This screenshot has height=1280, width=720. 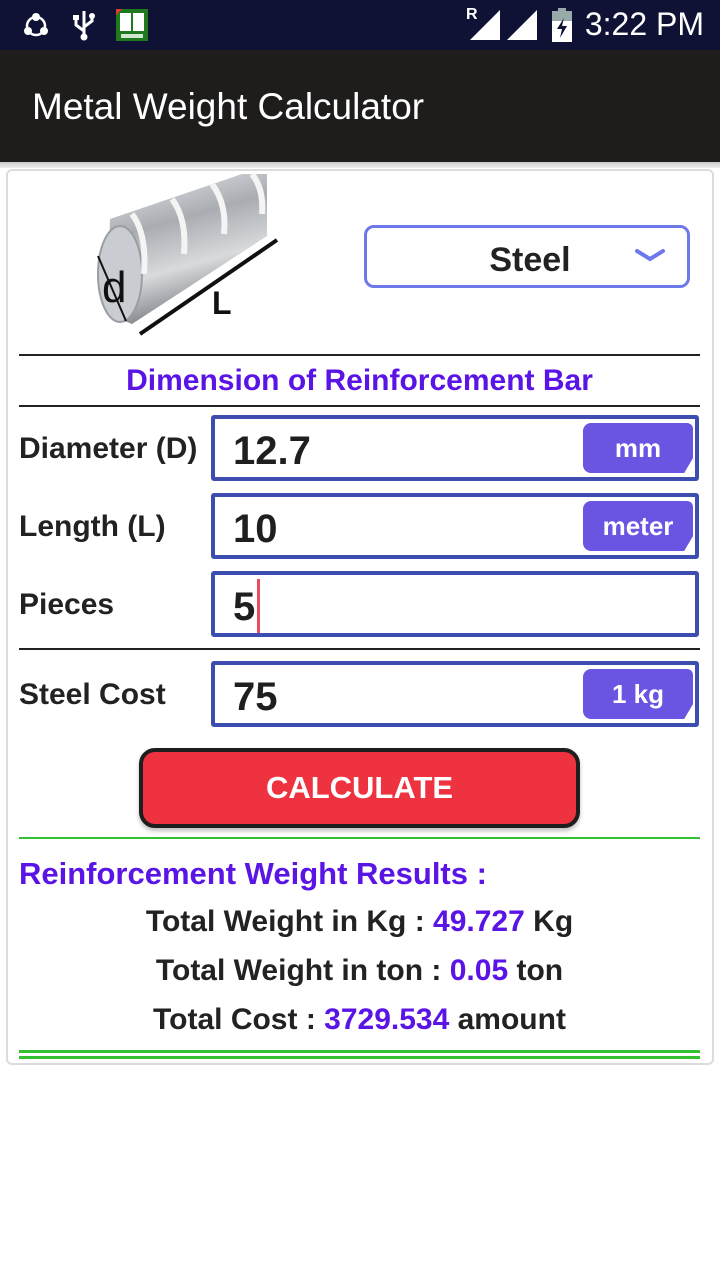 What do you see at coordinates (549, 921) in the screenshot?
I see `result-unit: Kg` at bounding box center [549, 921].